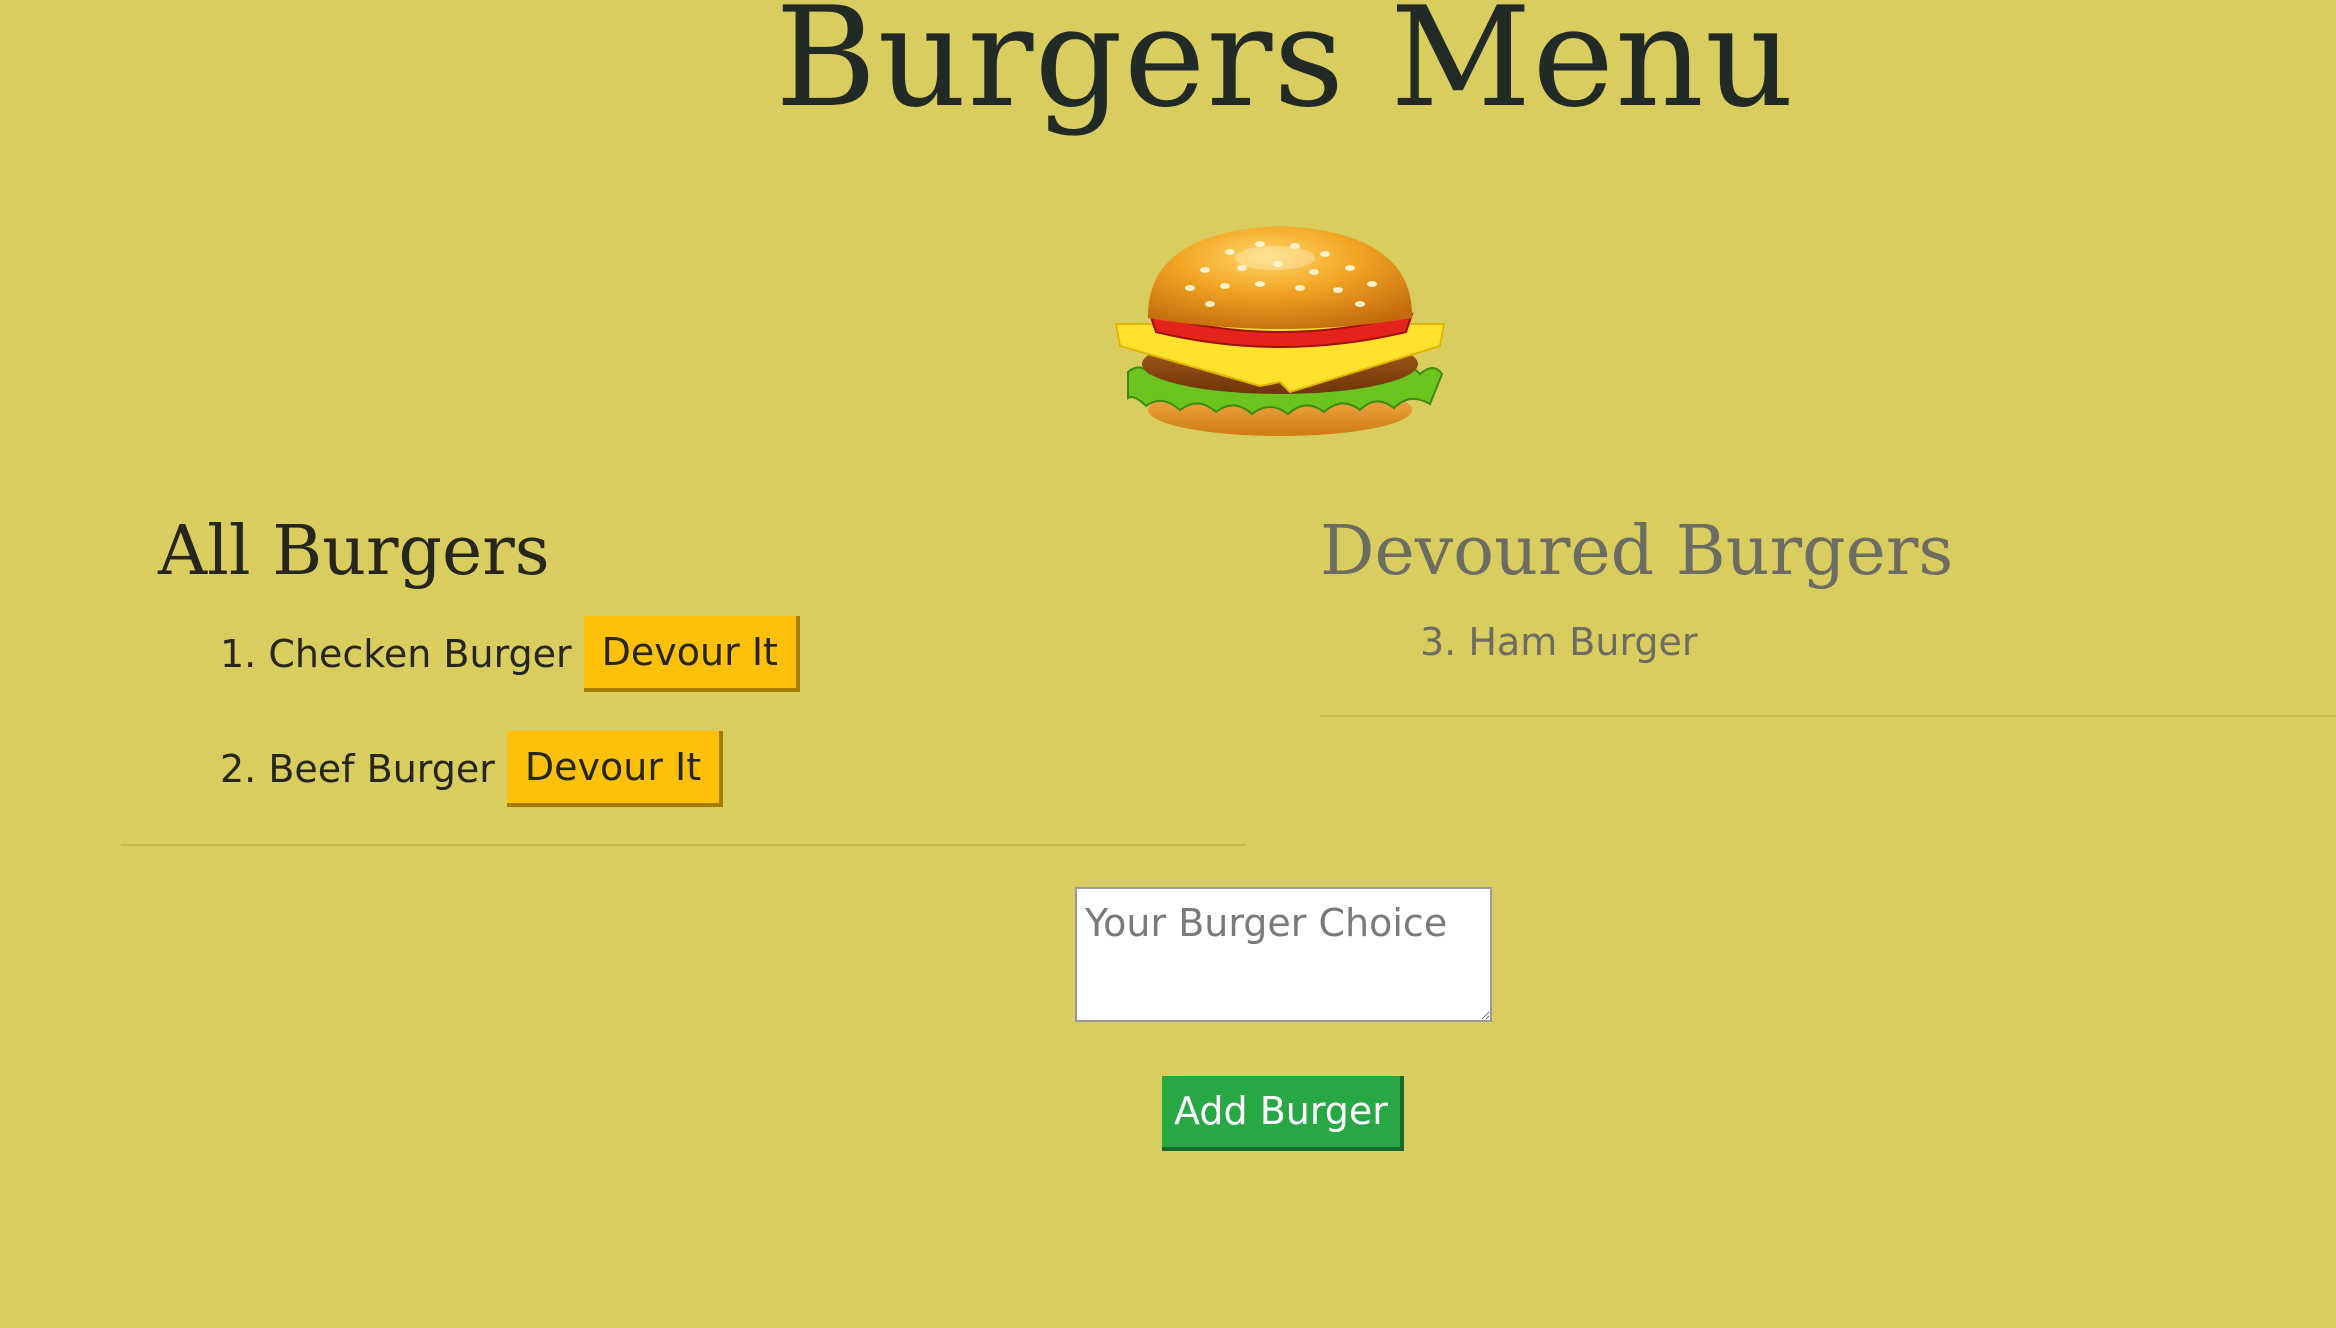 The image size is (2336, 1328). Describe the element at coordinates (357, 769) in the screenshot. I see `burger-name: 2. Beef Burger` at that location.